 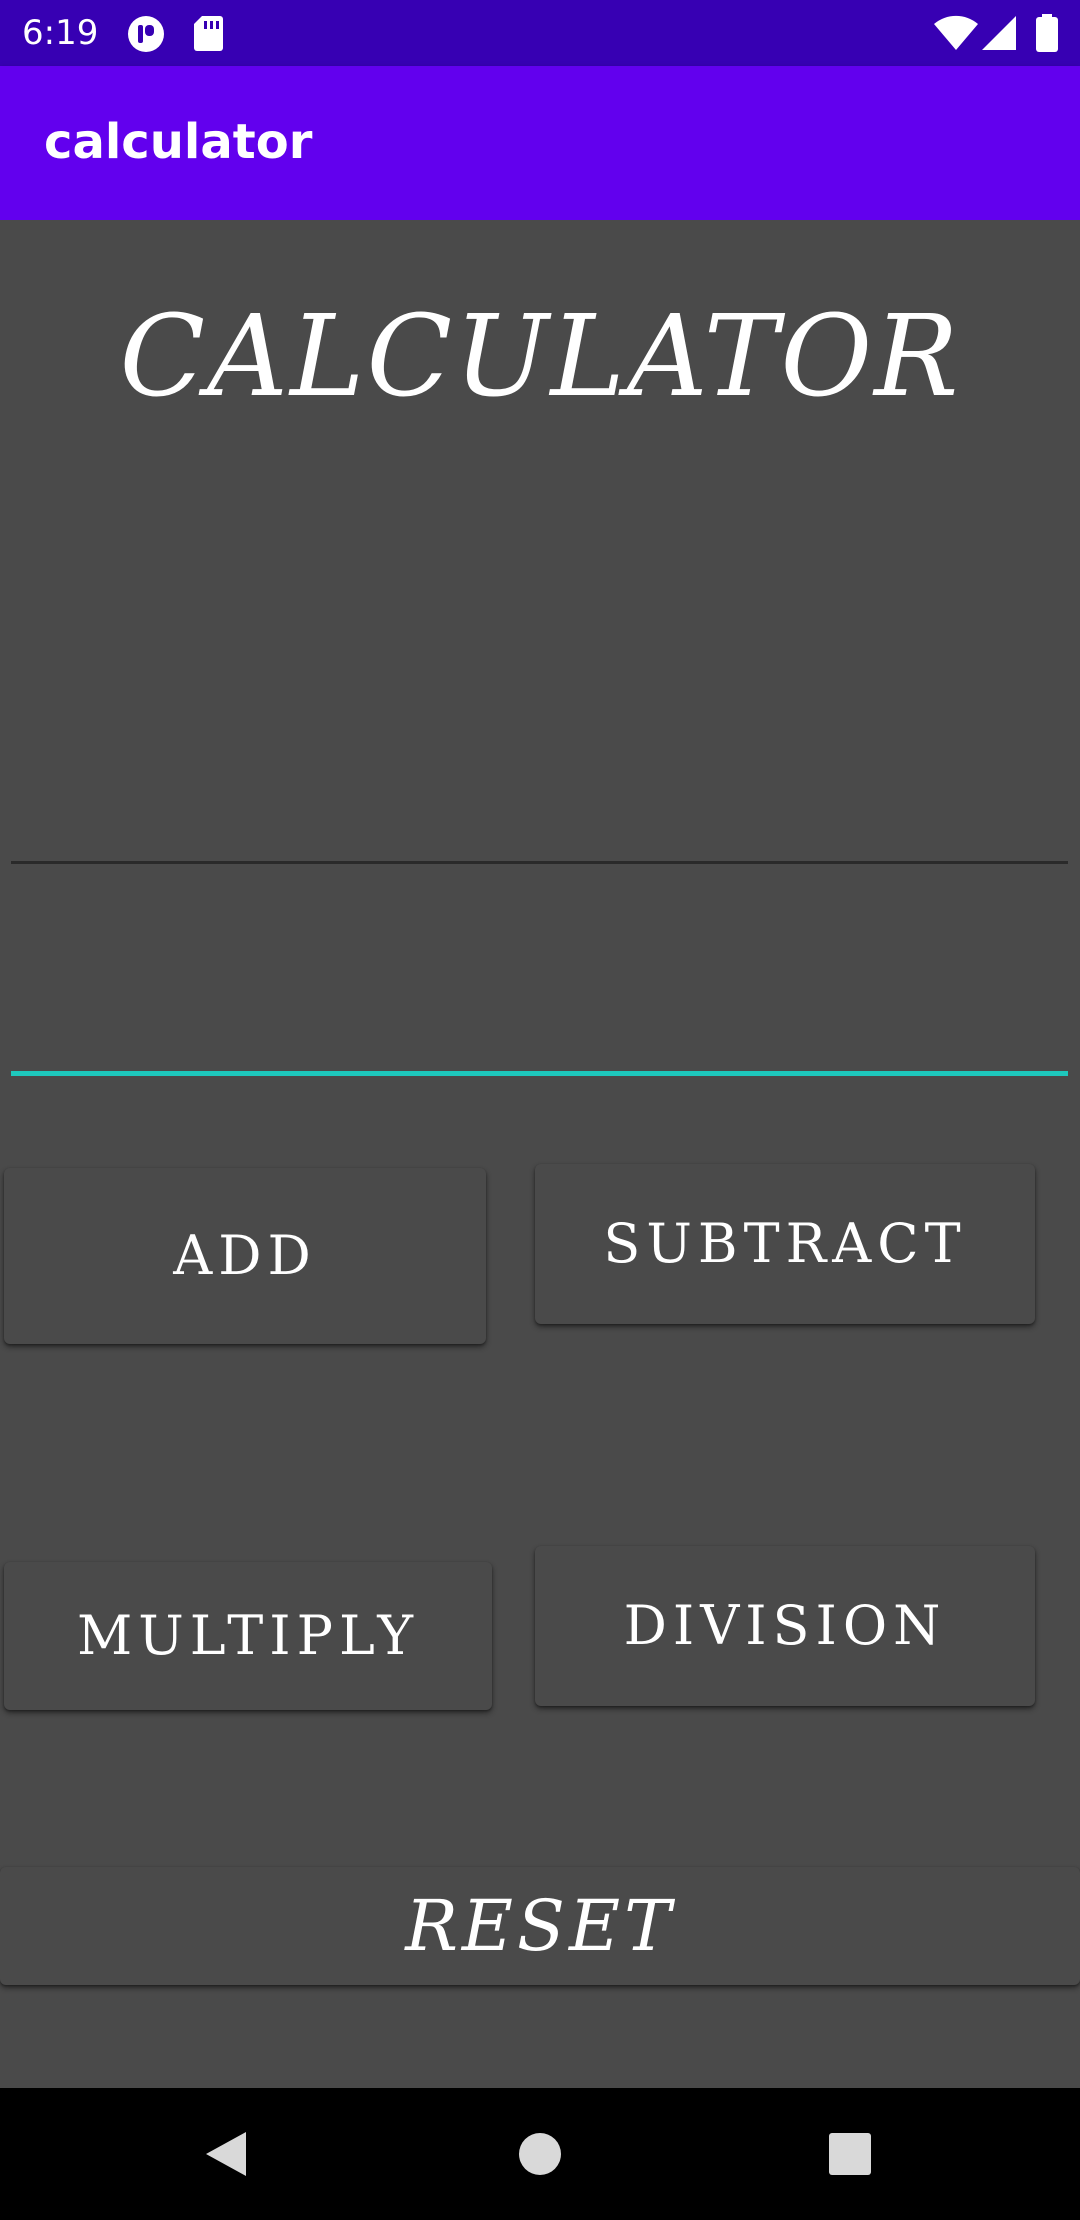 I want to click on recents-icon, so click(x=850, y=2154).